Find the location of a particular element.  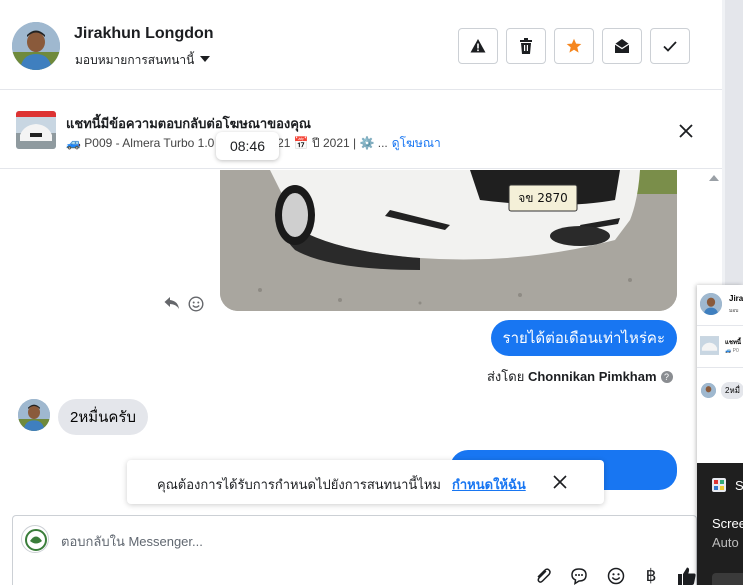

preview-sender-avatar is located at coordinates (708, 390).